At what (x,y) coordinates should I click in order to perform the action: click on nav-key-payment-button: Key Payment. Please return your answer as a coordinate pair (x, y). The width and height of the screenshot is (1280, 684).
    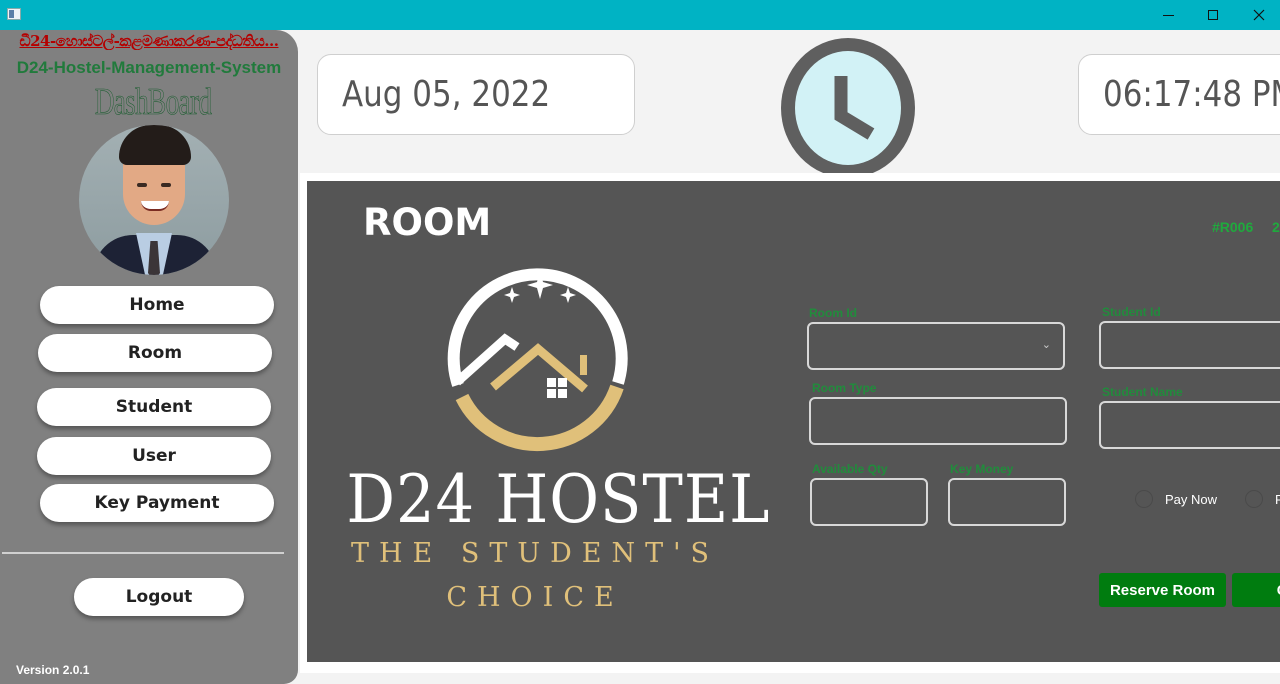
    Looking at the image, I should click on (157, 503).